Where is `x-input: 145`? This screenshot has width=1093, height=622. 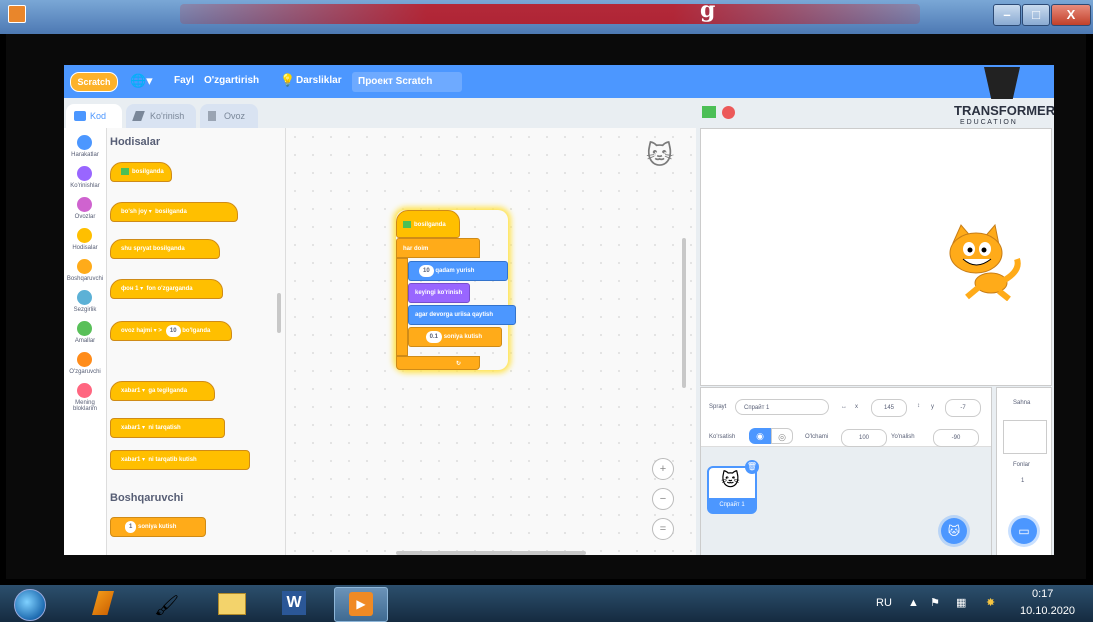 x-input: 145 is located at coordinates (889, 408).